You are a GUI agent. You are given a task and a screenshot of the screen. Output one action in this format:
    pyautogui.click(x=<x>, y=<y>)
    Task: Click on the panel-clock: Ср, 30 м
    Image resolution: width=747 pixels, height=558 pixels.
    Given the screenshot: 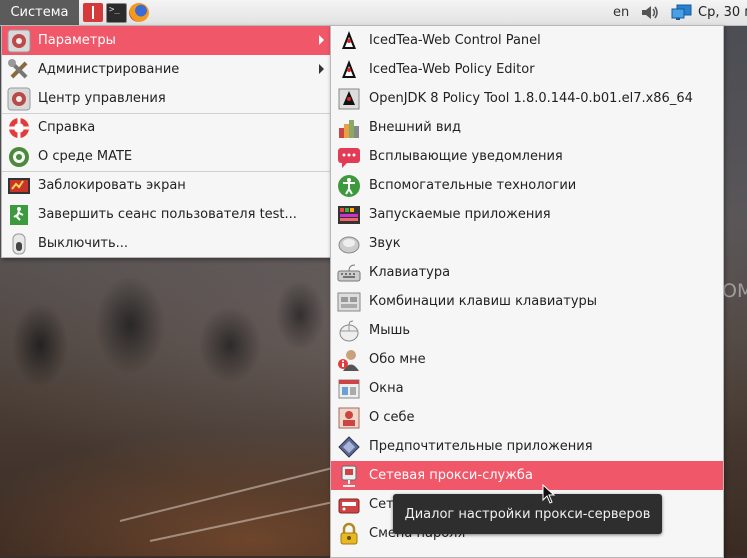 What is the action you would take?
    pyautogui.click(x=722, y=12)
    